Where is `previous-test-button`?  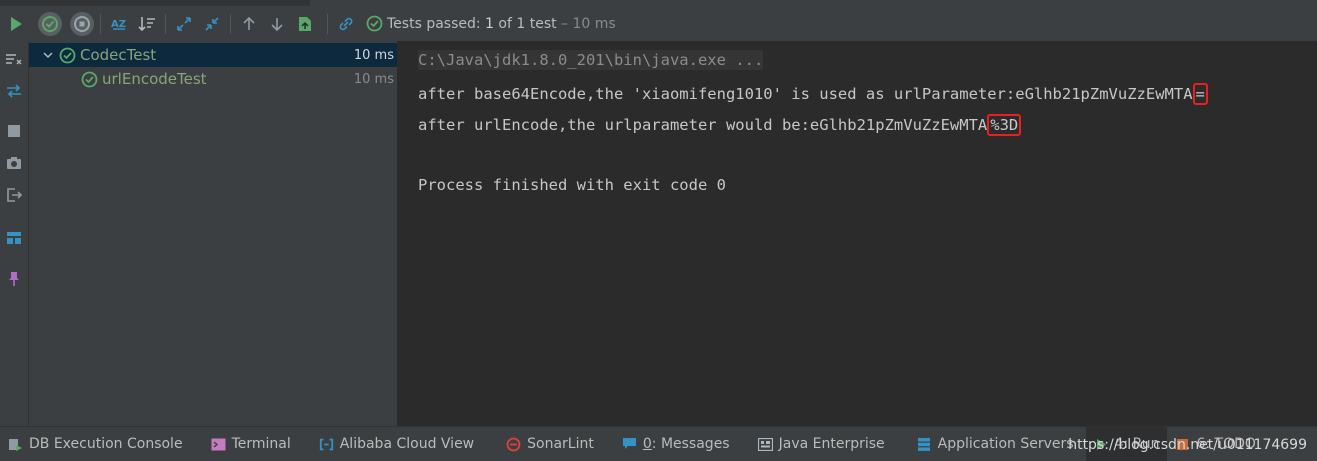 previous-test-button is located at coordinates (249, 24).